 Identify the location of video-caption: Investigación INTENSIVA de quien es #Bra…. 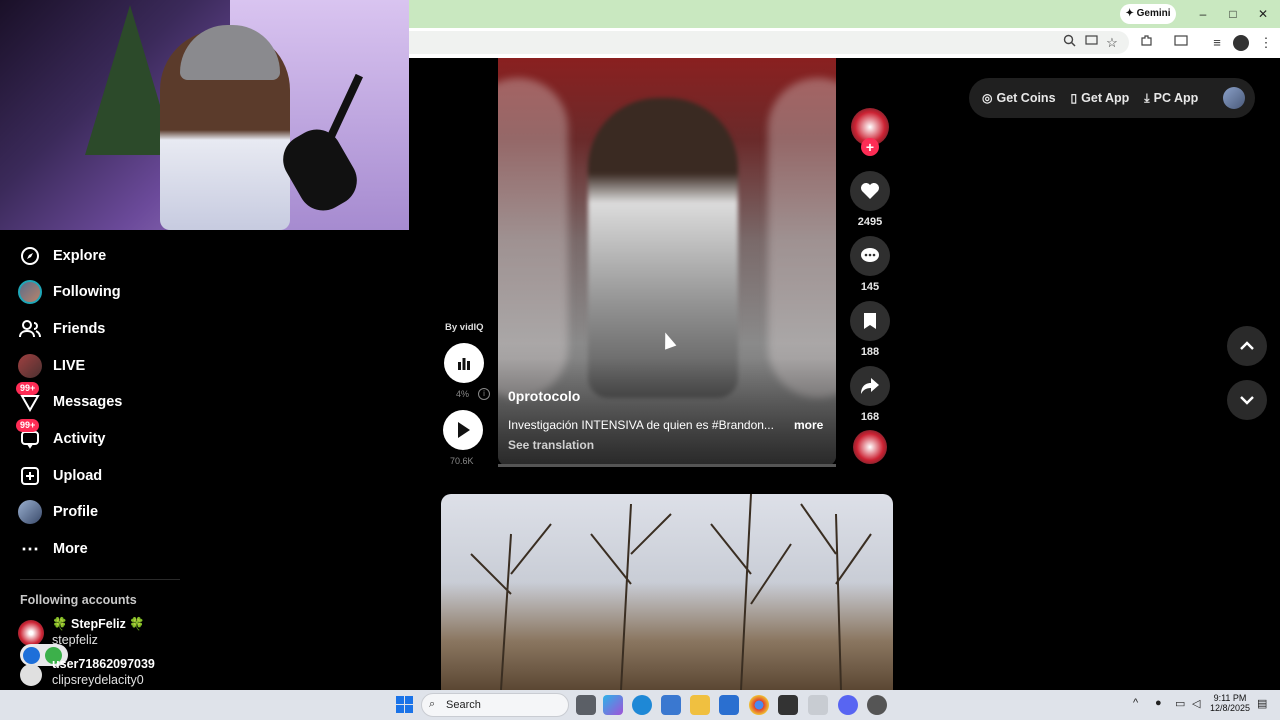
(641, 425).